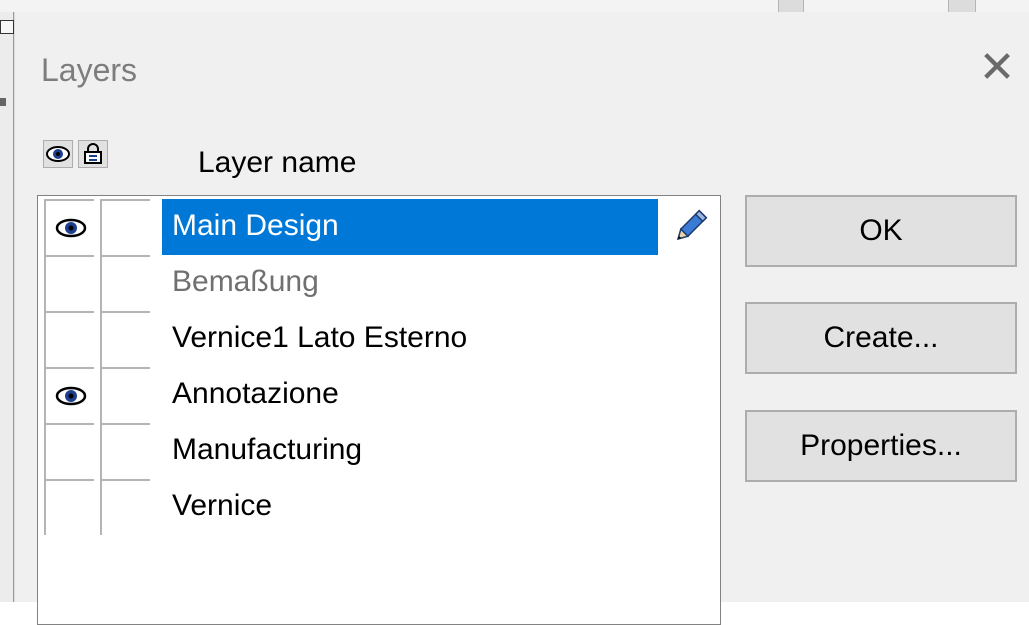  Describe the element at coordinates (262, 451) in the screenshot. I see `layer-name: Manufacturing` at that location.